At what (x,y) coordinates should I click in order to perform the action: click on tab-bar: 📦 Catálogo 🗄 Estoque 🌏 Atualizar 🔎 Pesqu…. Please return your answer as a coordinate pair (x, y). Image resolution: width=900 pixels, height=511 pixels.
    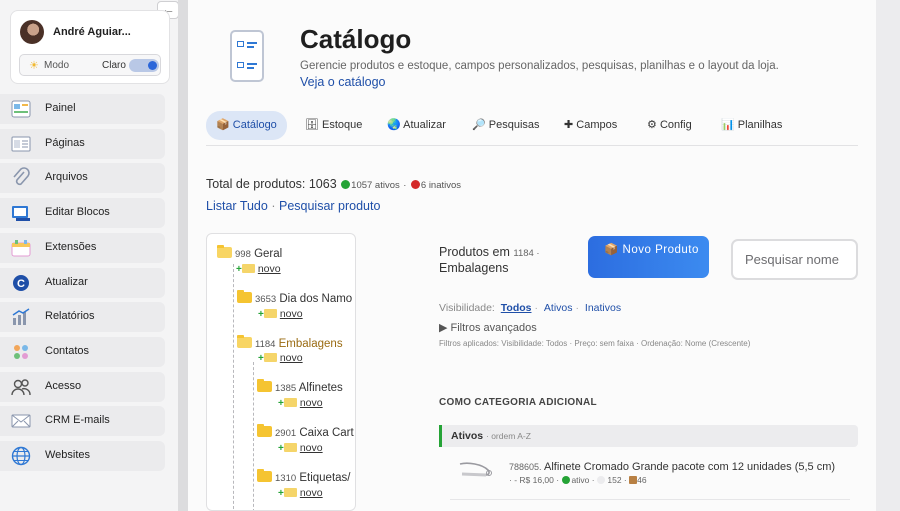
    Looking at the image, I should click on (532, 128).